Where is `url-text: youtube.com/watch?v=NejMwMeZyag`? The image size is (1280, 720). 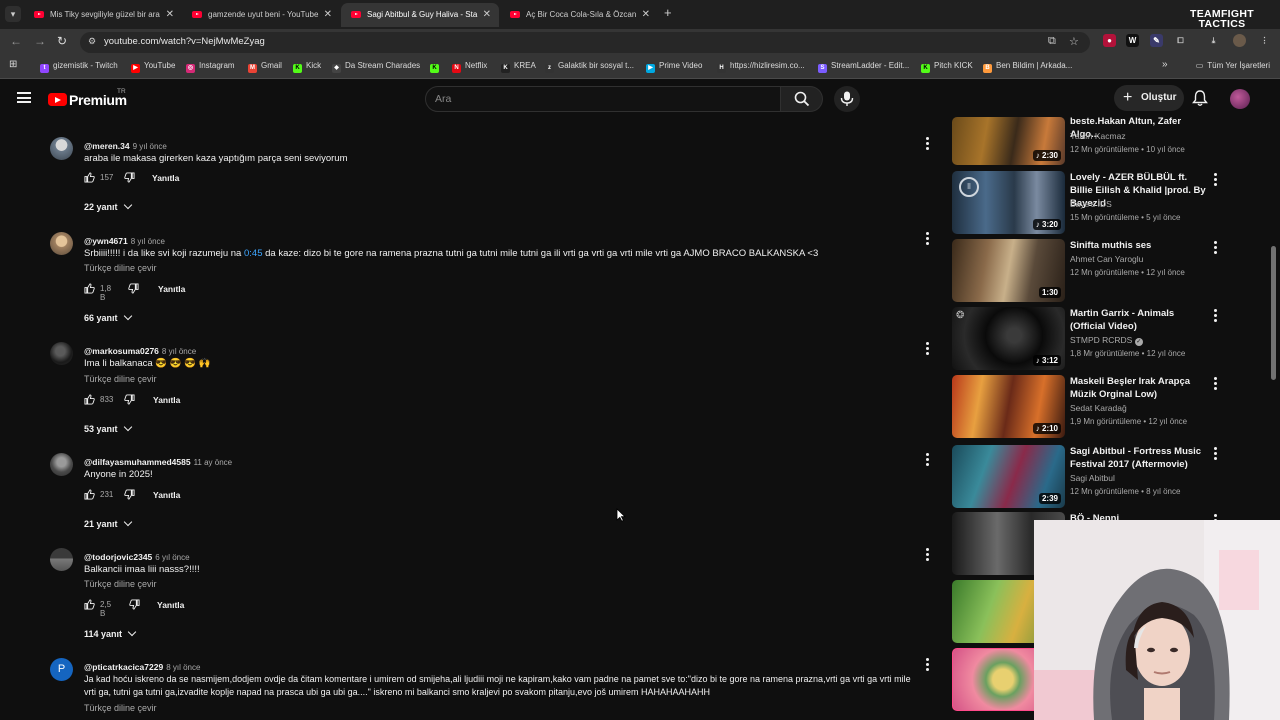 url-text: youtube.com/watch?v=NejMwMeZyag is located at coordinates (184, 41).